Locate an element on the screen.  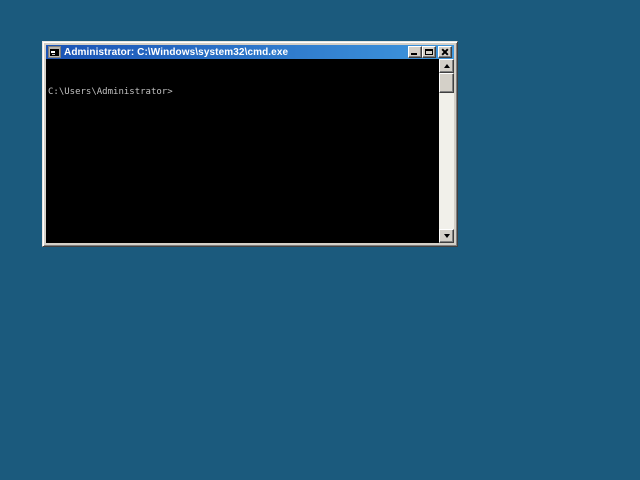
maximize-button is located at coordinates (429, 52).